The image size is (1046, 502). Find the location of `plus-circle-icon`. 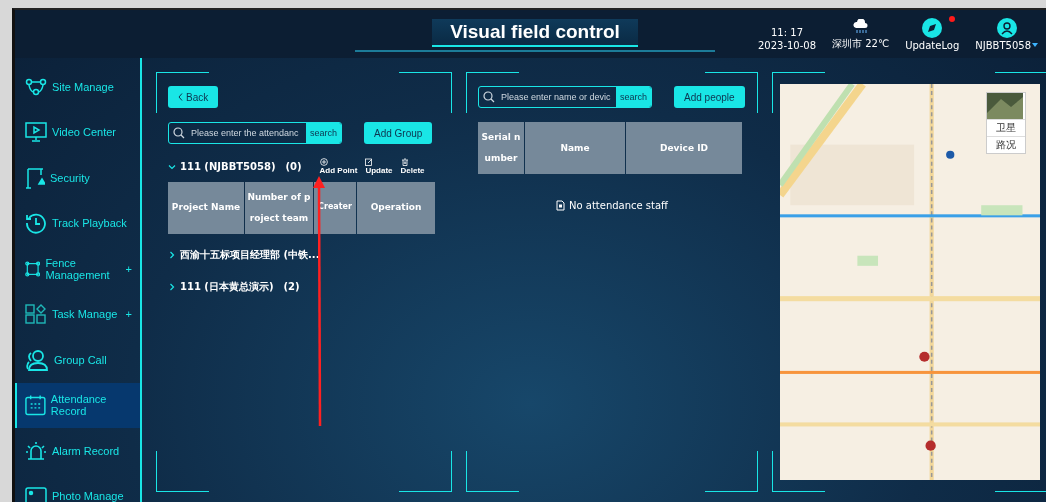

plus-circle-icon is located at coordinates (323, 162).